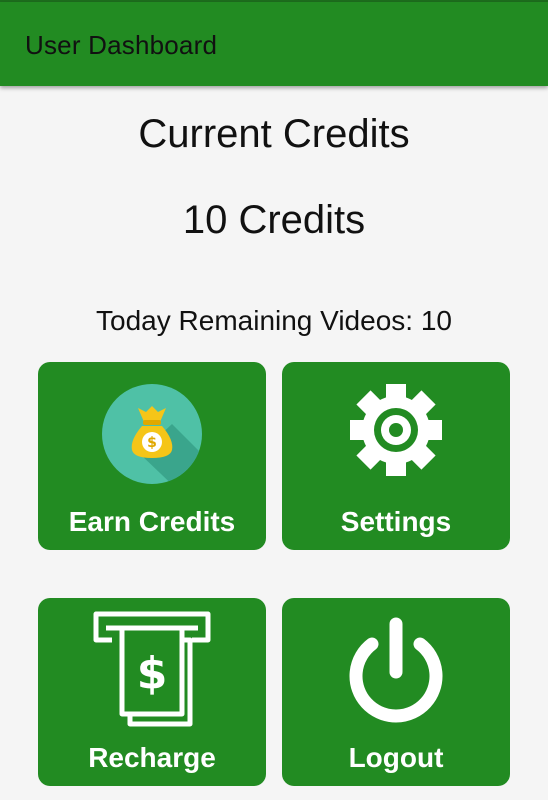  I want to click on earn-credits-button: $ Earn Credits, so click(152, 456).